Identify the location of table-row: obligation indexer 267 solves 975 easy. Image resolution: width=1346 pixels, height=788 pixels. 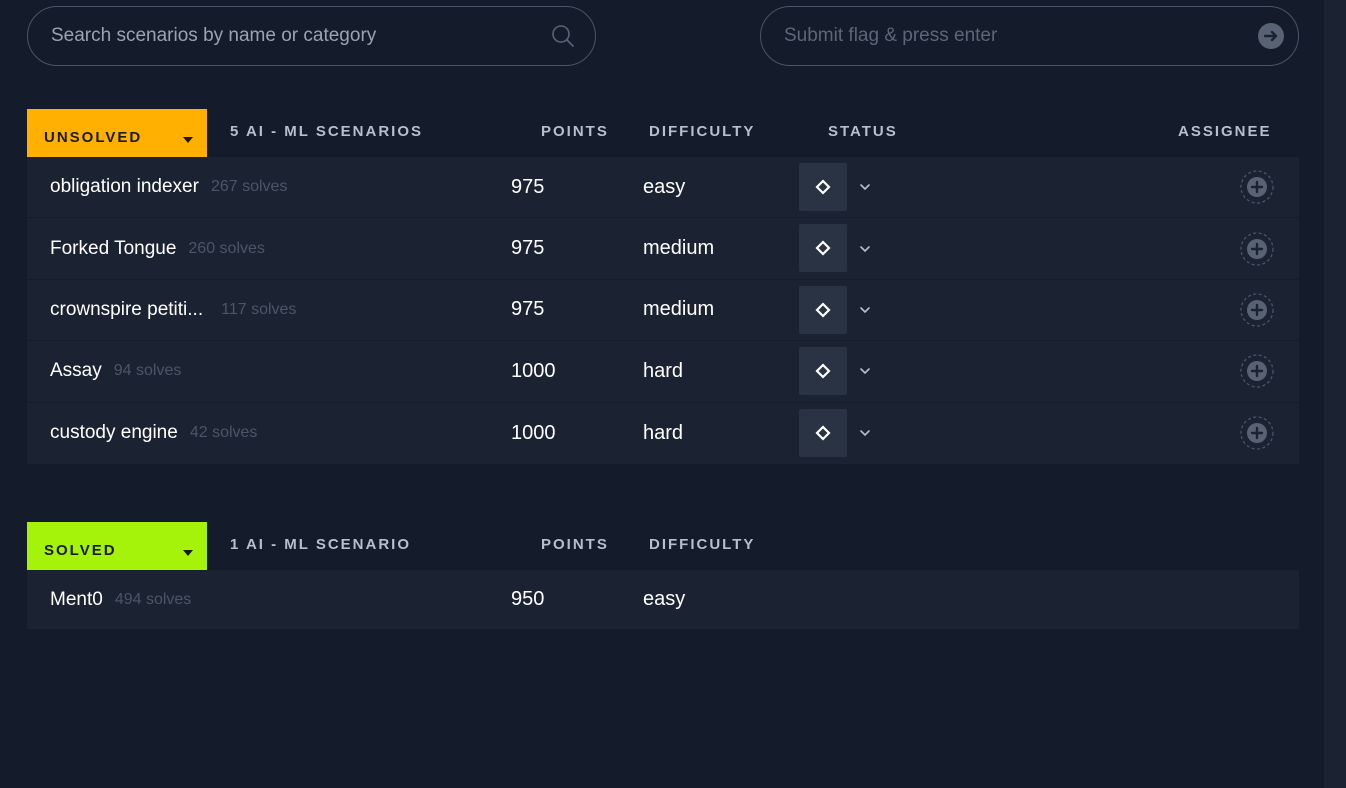
(663, 188).